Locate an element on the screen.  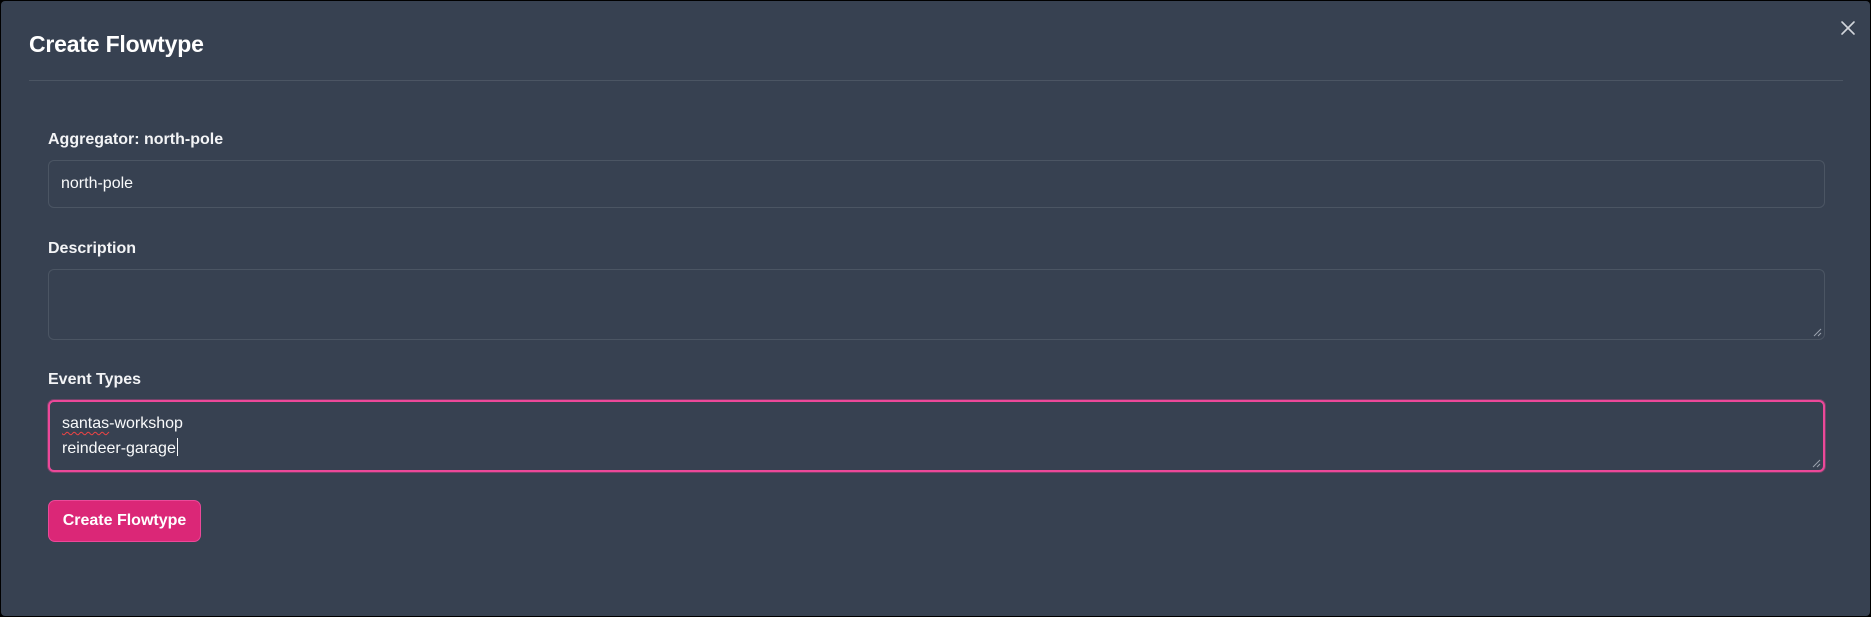
close-button is located at coordinates (1848, 28).